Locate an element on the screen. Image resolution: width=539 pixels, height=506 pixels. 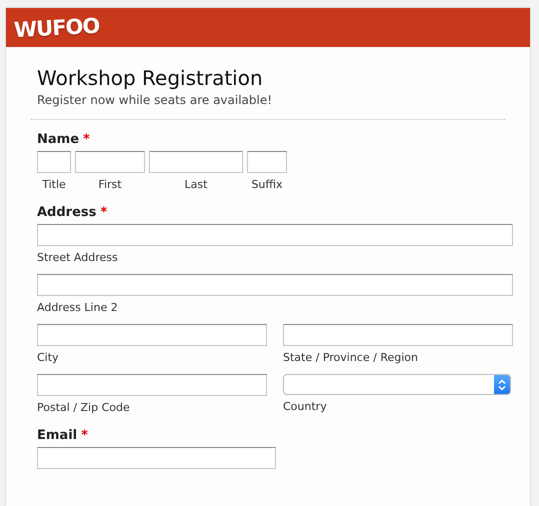
field-label: Name is located at coordinates (58, 139).